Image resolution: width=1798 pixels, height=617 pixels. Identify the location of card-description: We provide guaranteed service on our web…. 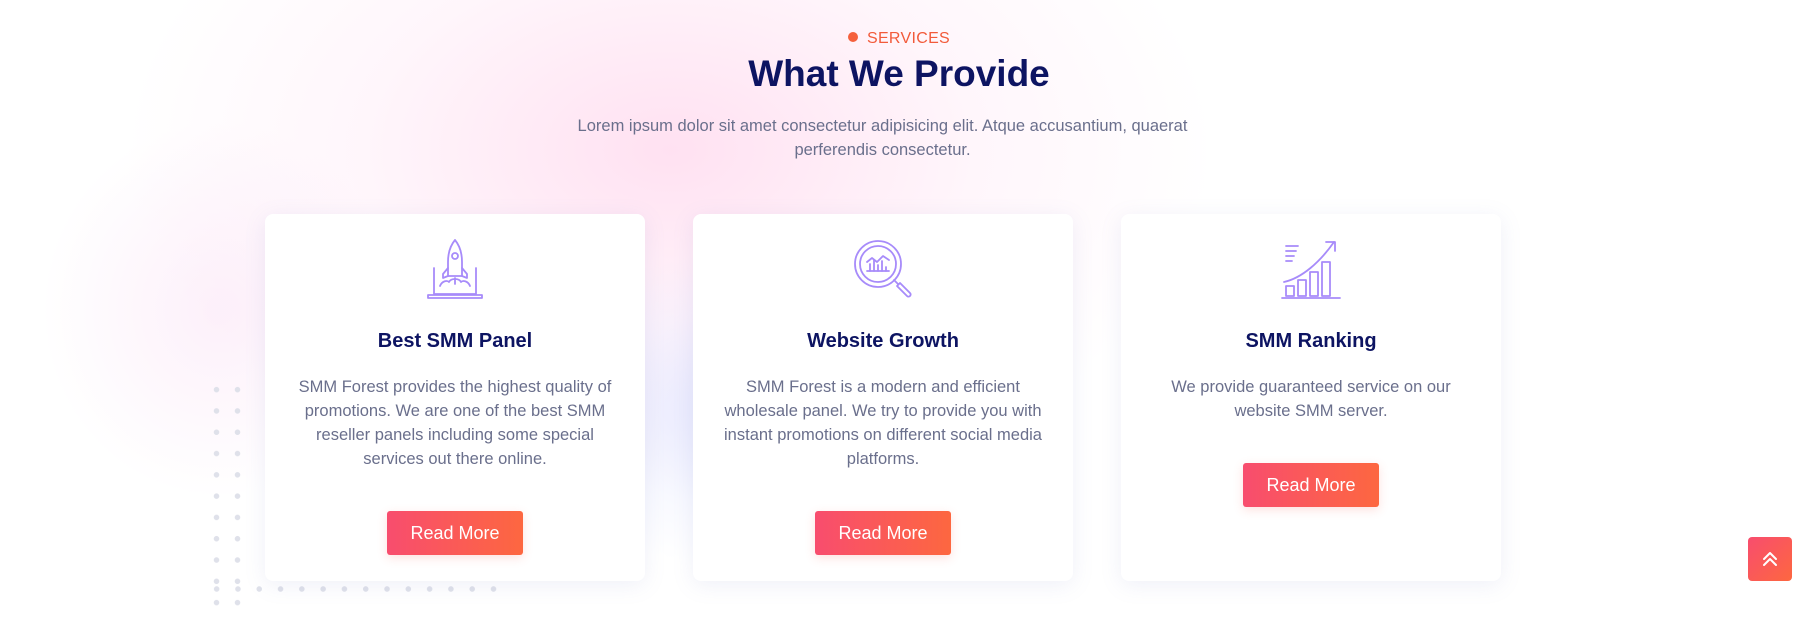
(1311, 399).